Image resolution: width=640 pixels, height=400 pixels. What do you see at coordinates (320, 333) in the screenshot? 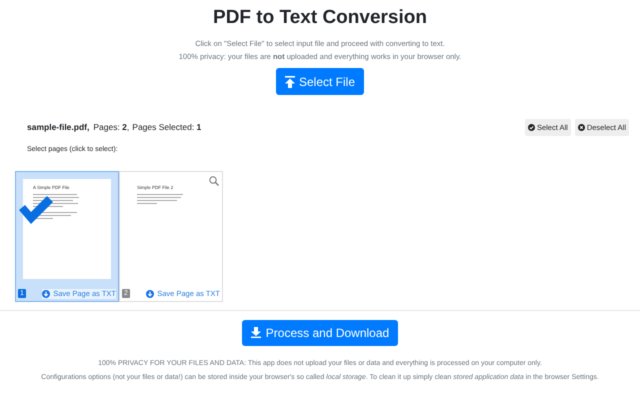
I see `process-download-button: Process and Download` at bounding box center [320, 333].